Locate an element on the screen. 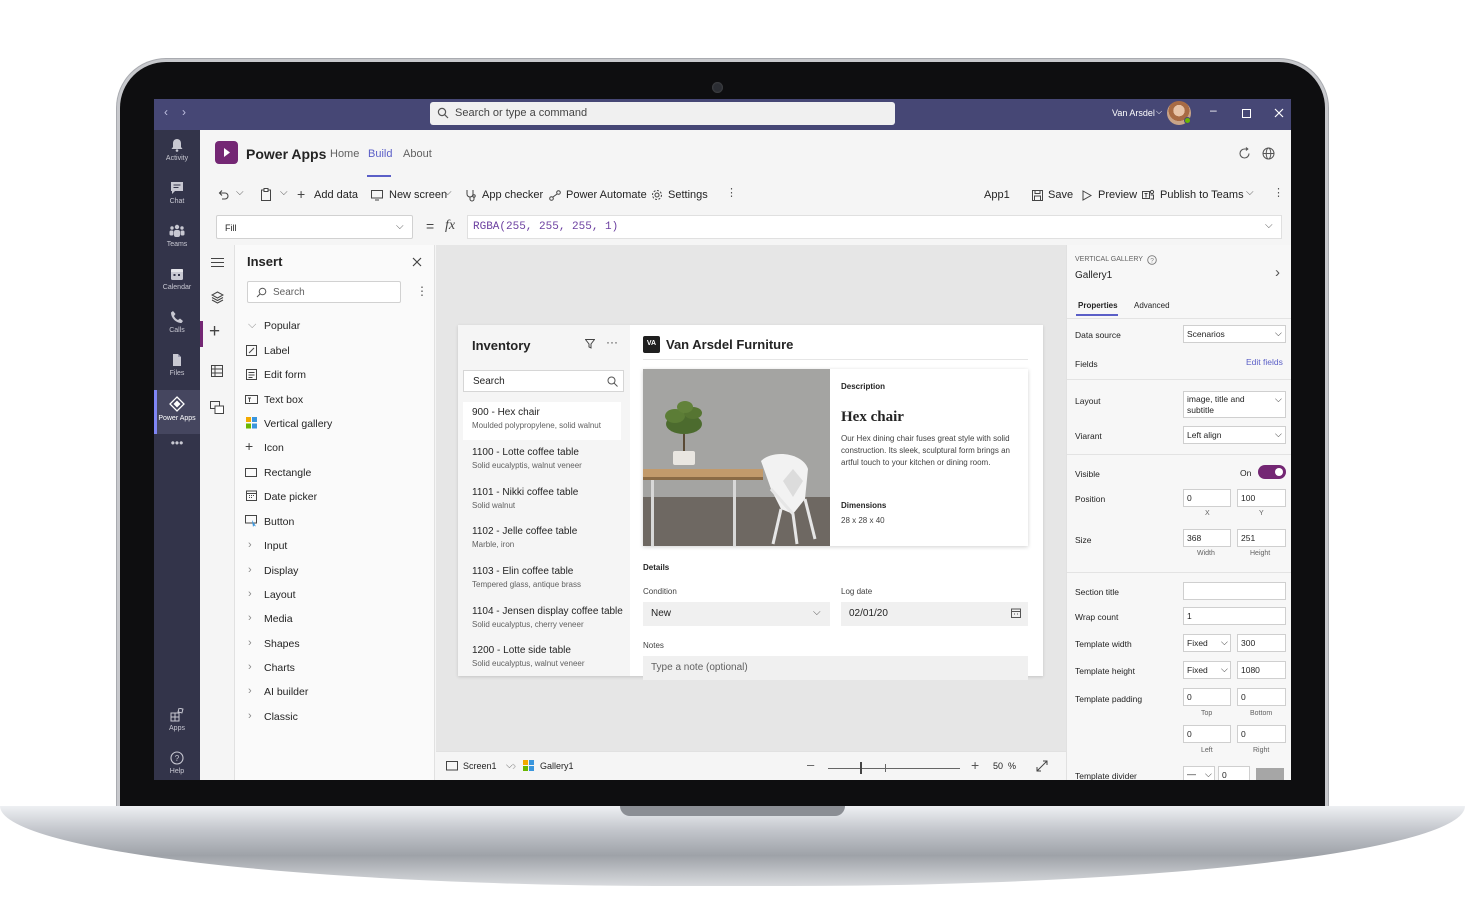  edit-fields-link: Edit fields is located at coordinates (1264, 362).